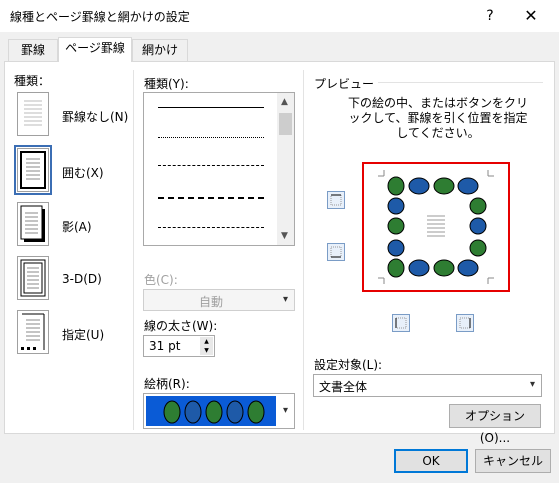 The width and height of the screenshot is (559, 483). Describe the element at coordinates (490, 16) in the screenshot. I see `help-button: ?` at that location.